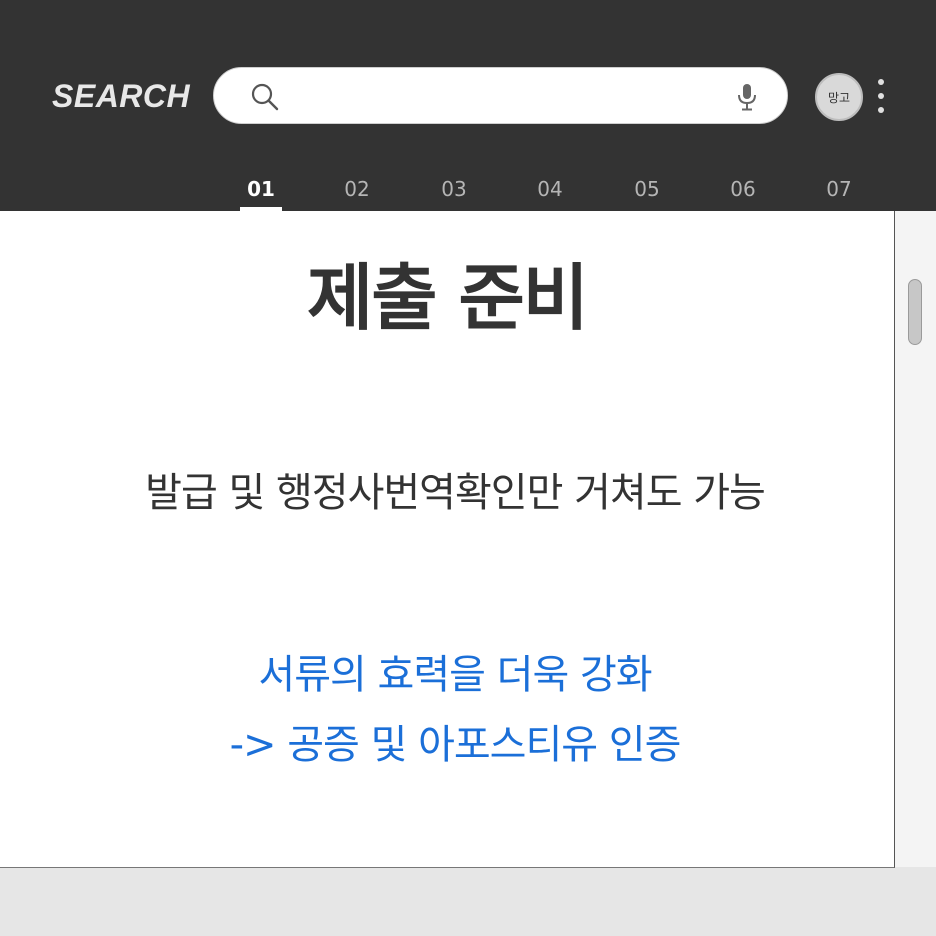 The width and height of the screenshot is (936, 936). What do you see at coordinates (454, 190) in the screenshot?
I see `tab-03: 03` at bounding box center [454, 190].